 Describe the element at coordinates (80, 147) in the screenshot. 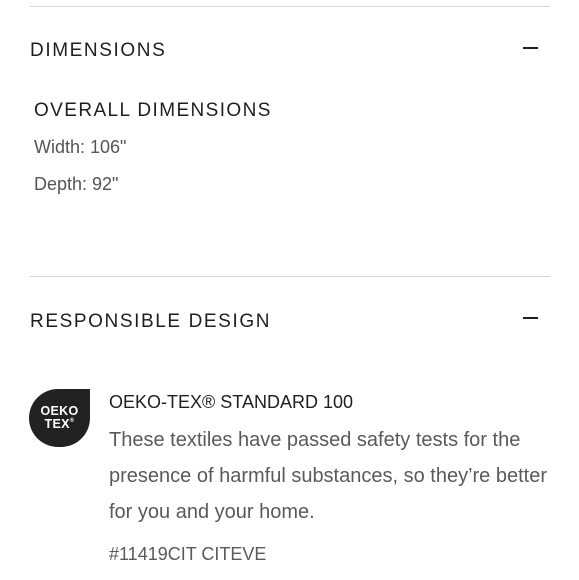

I see `width-value: Width: 106"` at that location.